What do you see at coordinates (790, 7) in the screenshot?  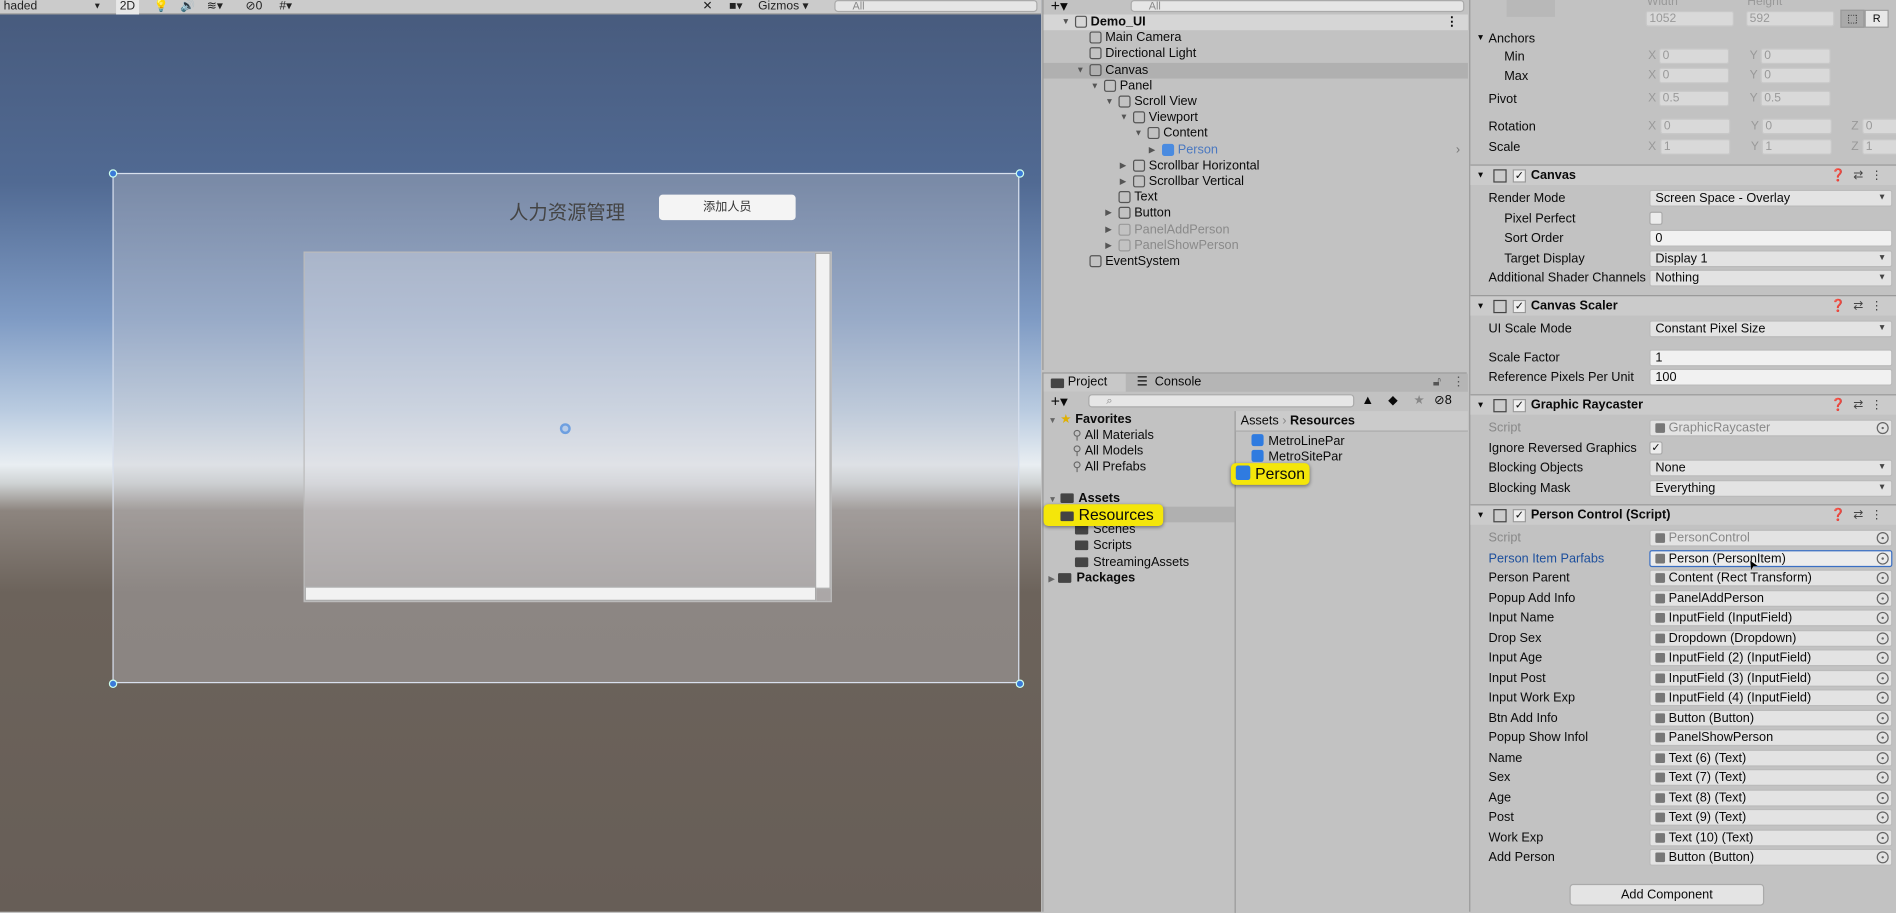 I see `gizmos-dropdown: Gizmos ▾` at bounding box center [790, 7].